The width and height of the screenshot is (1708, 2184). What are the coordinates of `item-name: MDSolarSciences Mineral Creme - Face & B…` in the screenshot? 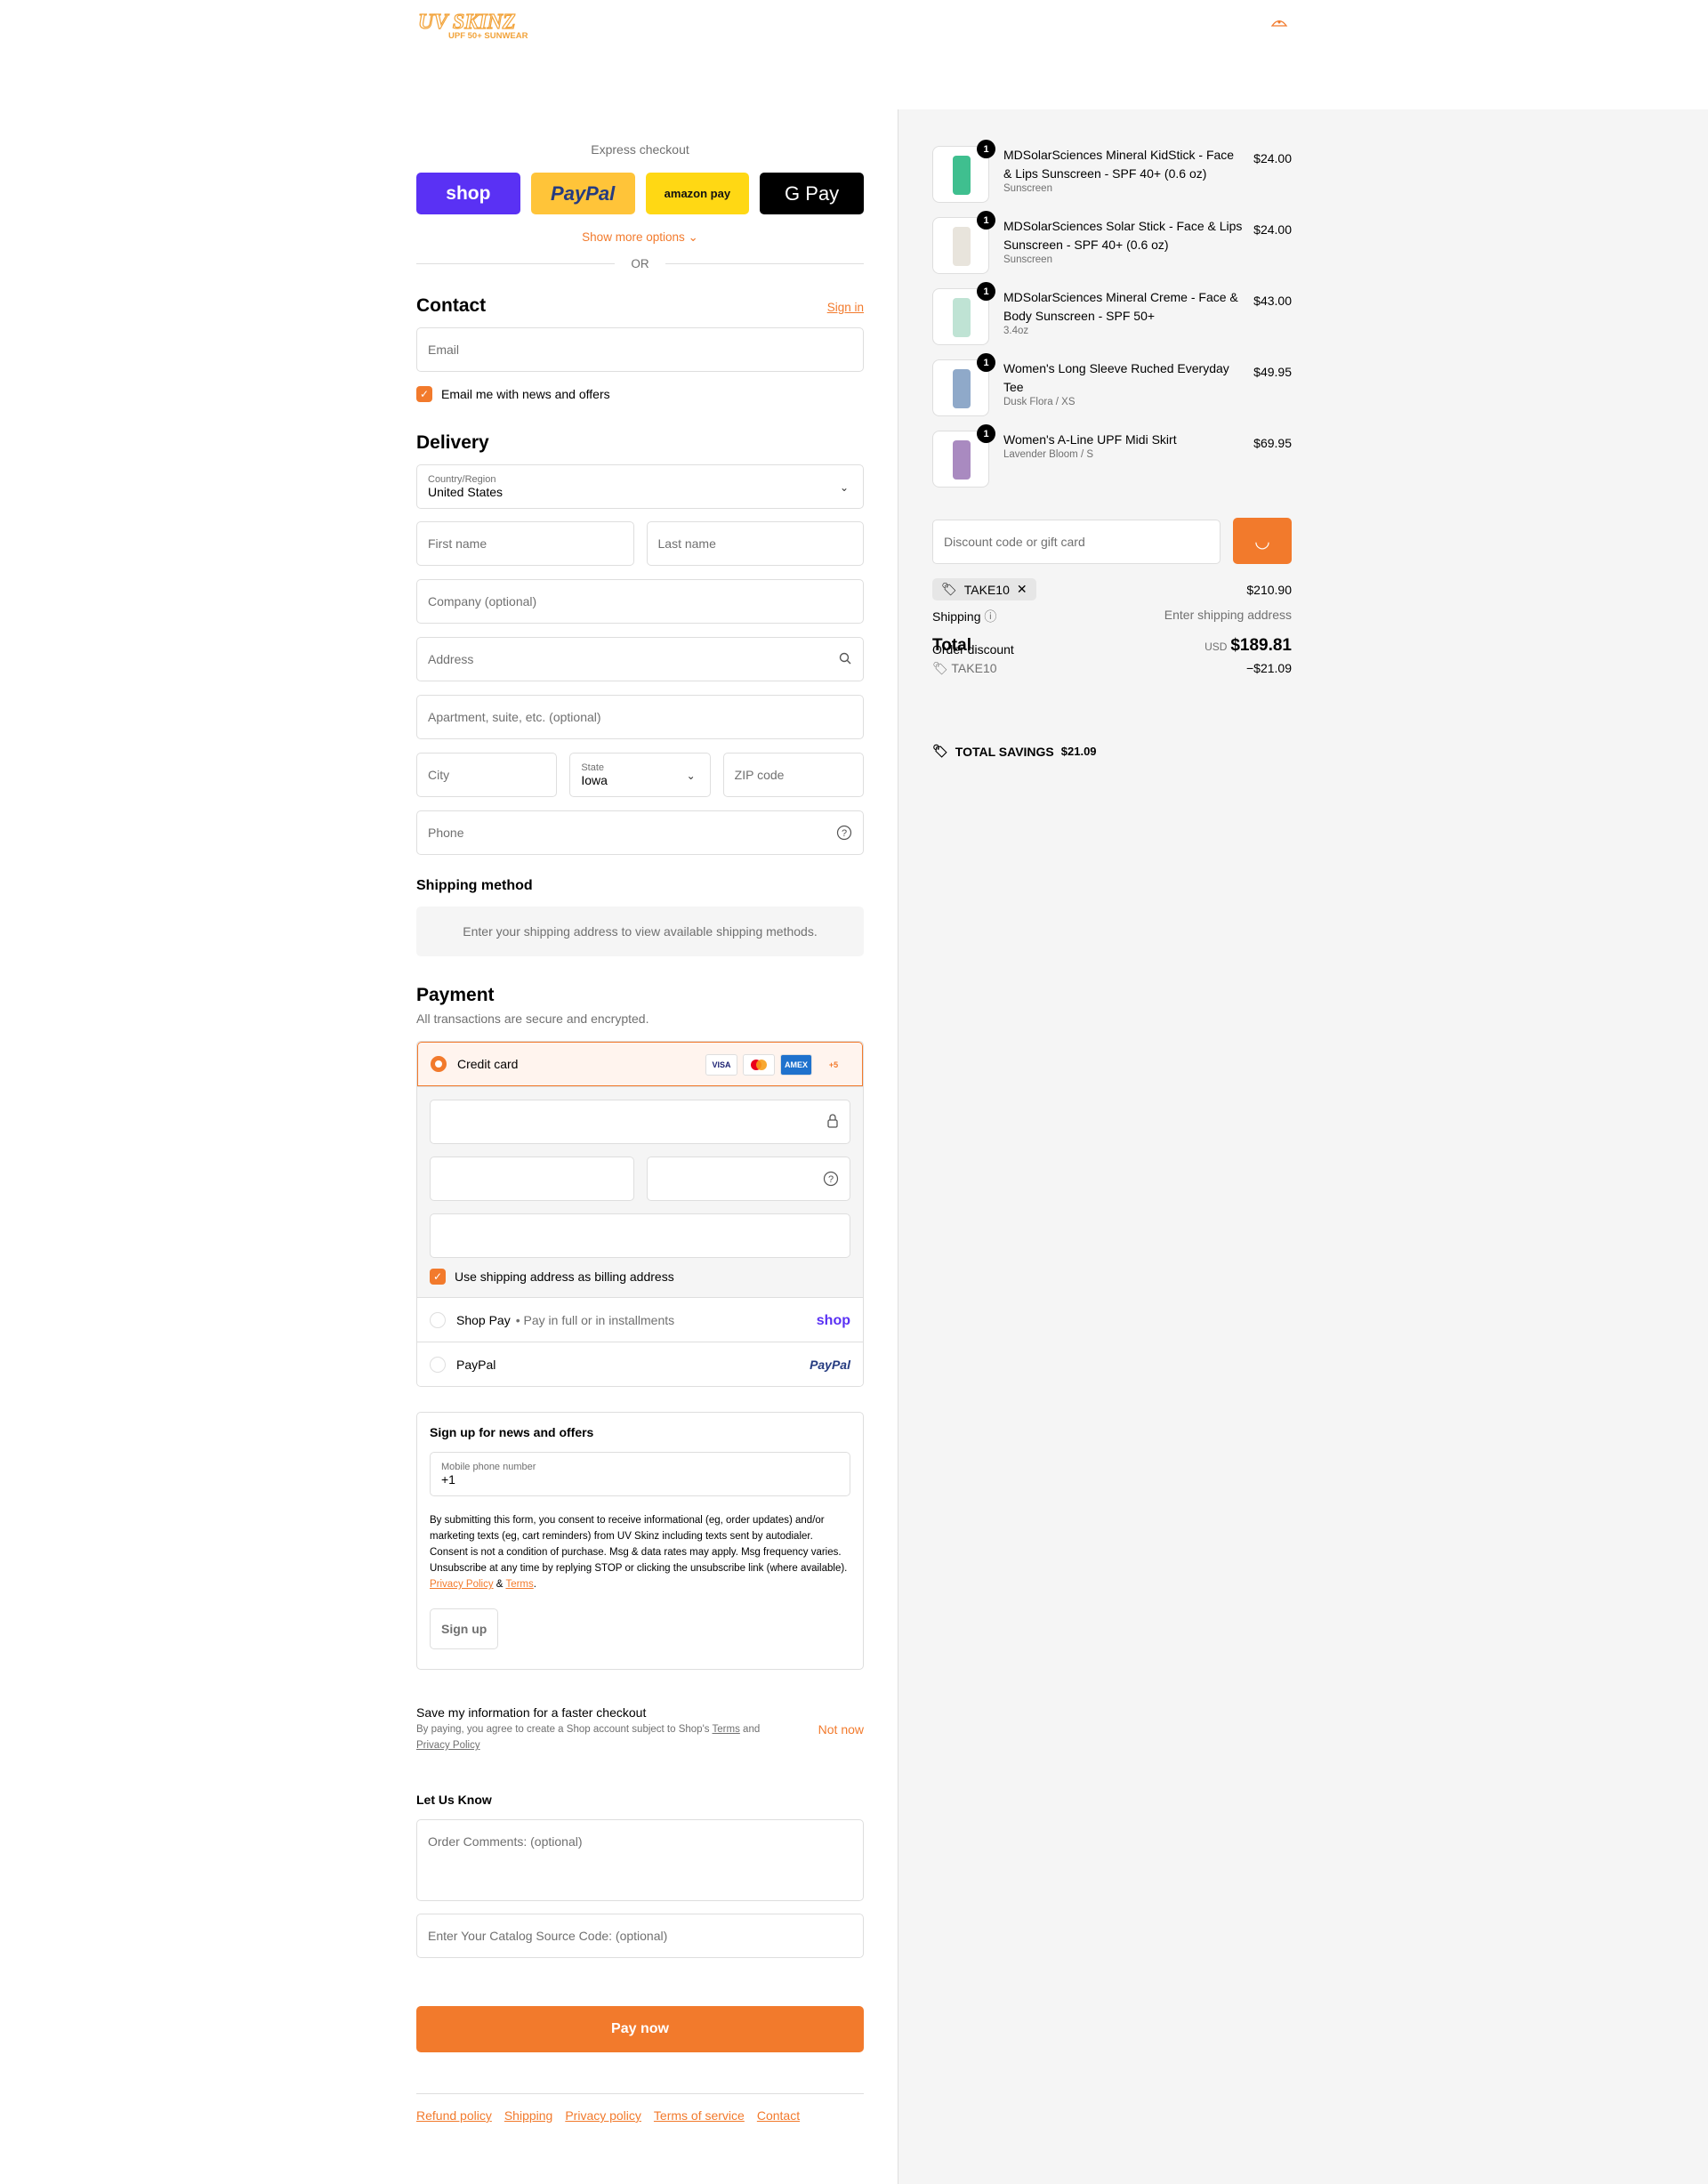 It's located at (1120, 306).